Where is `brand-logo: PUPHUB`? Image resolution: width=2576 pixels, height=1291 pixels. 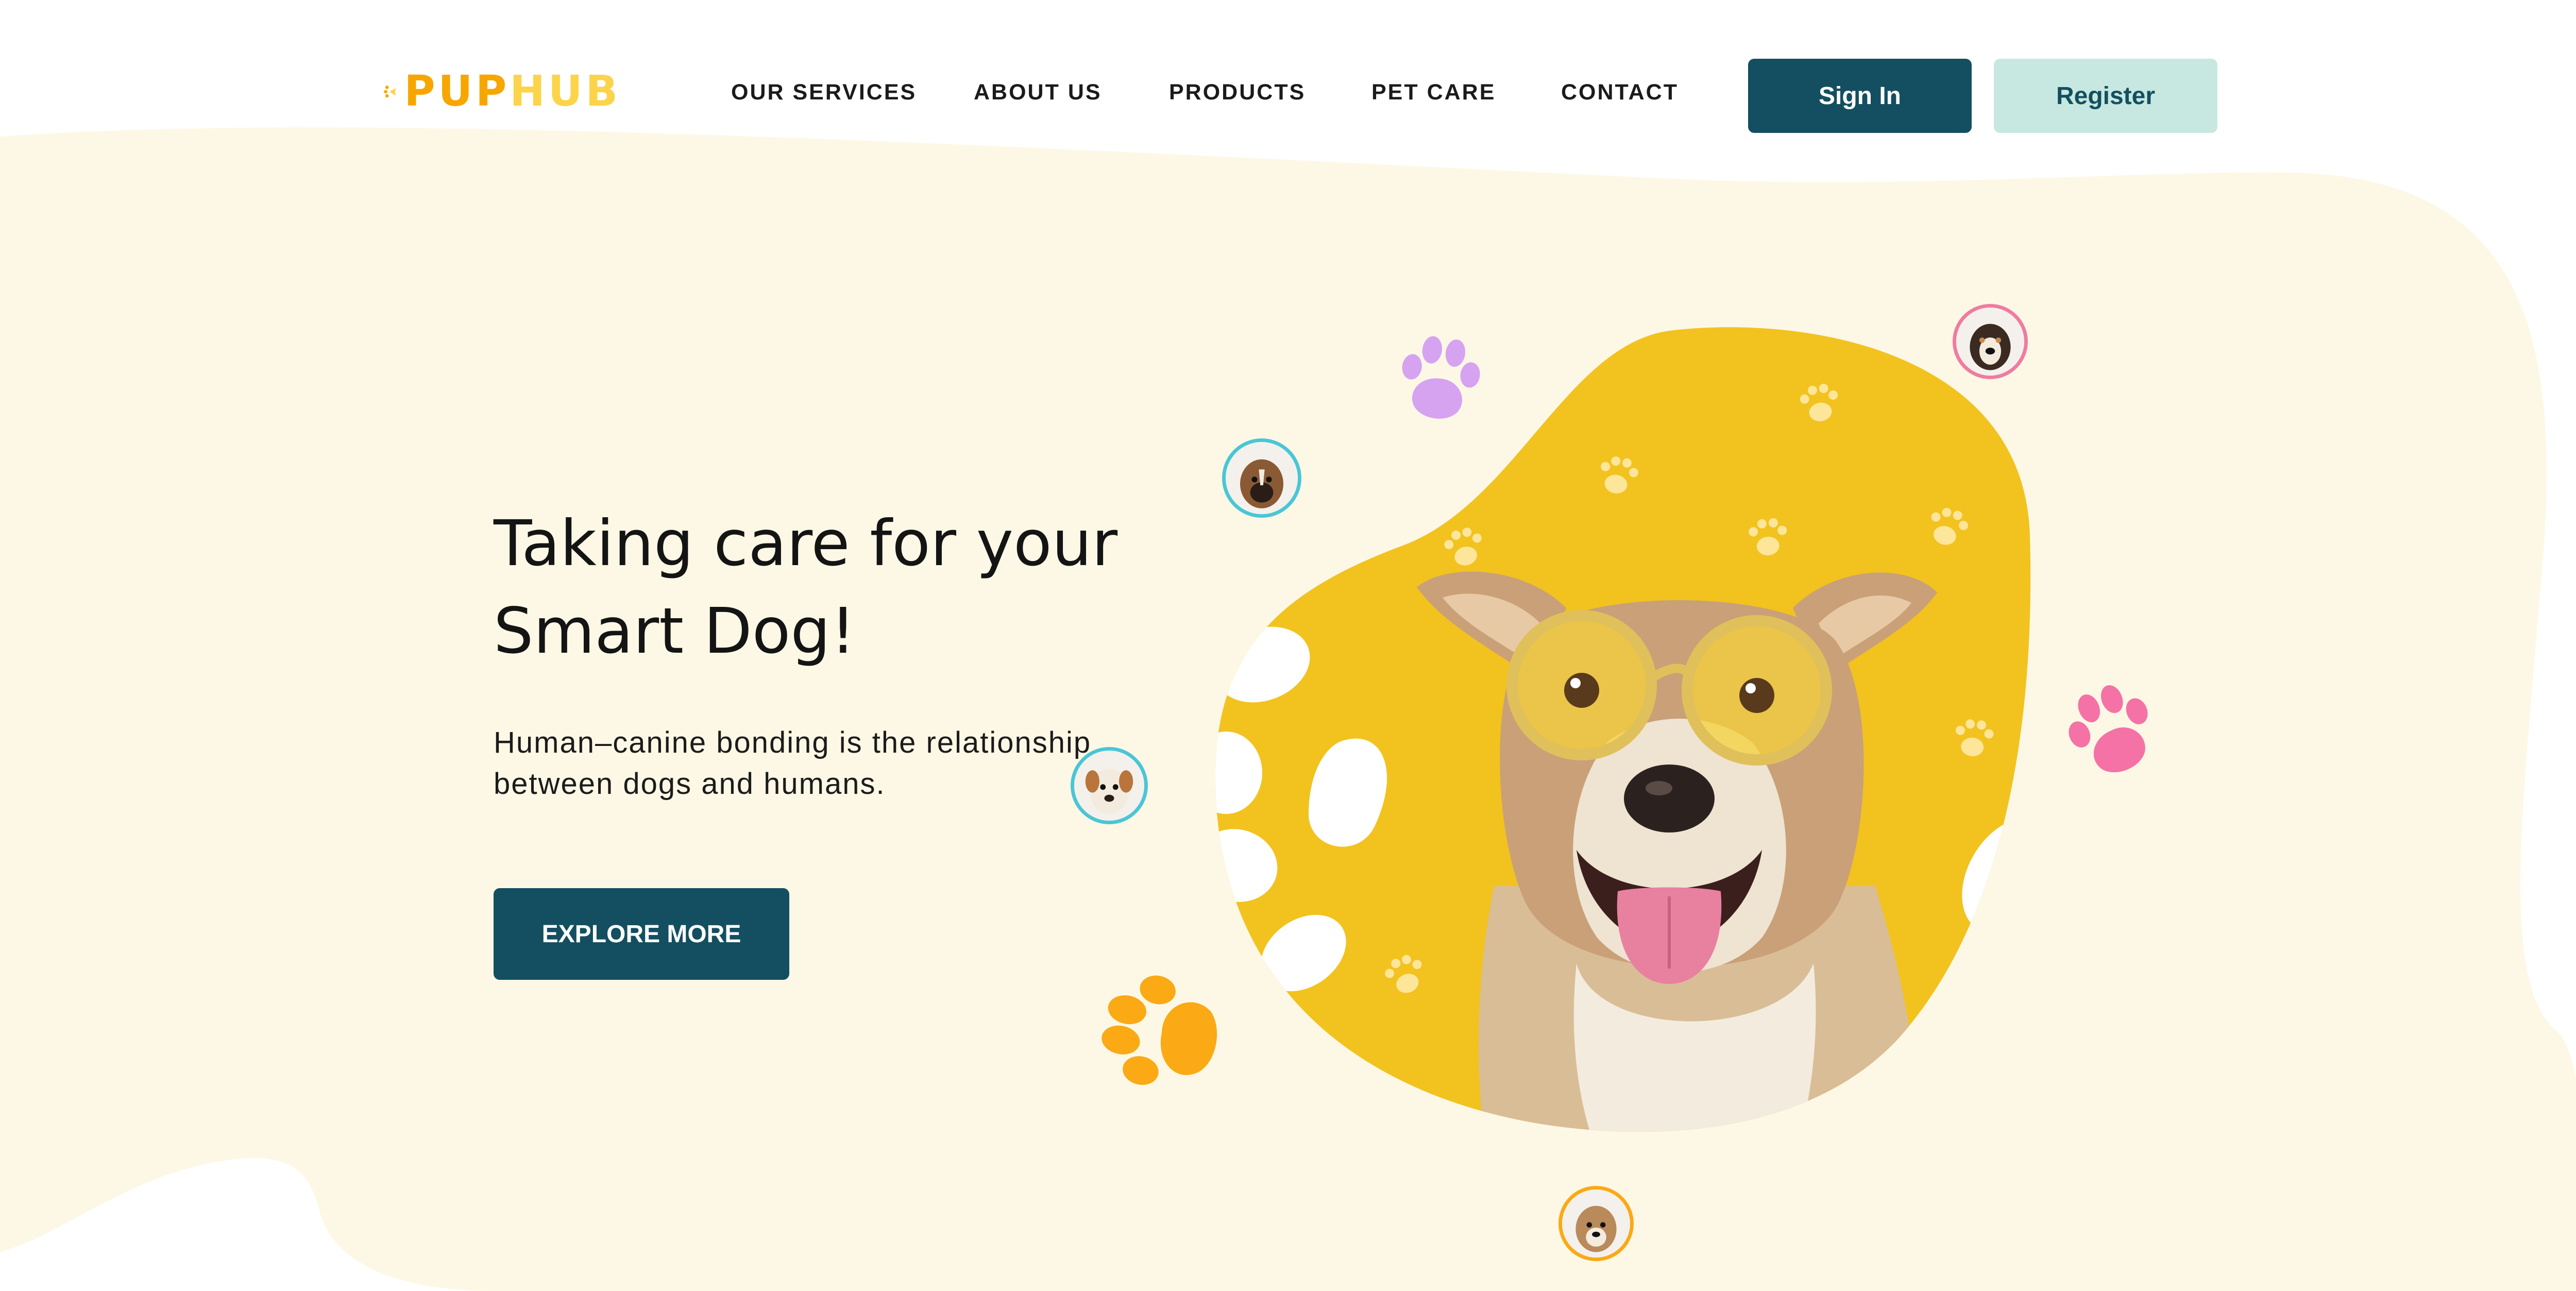 brand-logo: PUPHUB is located at coordinates (502, 92).